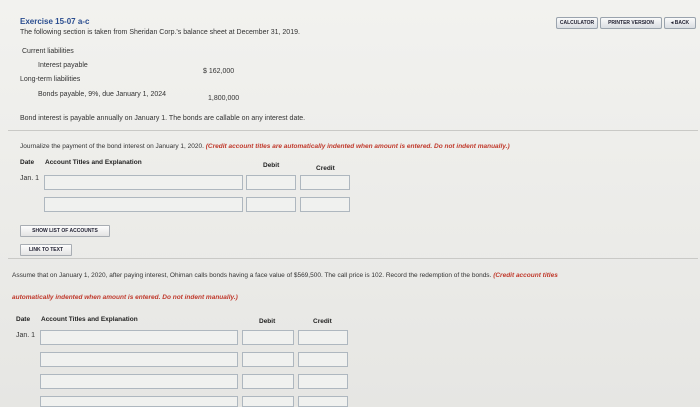  What do you see at coordinates (23, 319) in the screenshot?
I see `part-b-col-date: Date` at bounding box center [23, 319].